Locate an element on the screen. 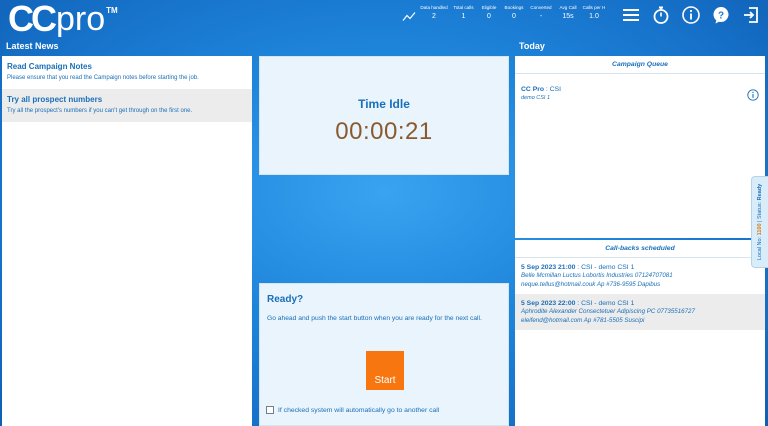  stopwatch-icon is located at coordinates (661, 15).